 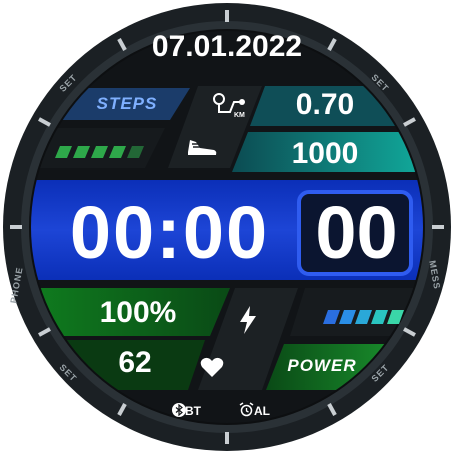 What do you see at coordinates (246, 409) in the screenshot?
I see `alarm-icon` at bounding box center [246, 409].